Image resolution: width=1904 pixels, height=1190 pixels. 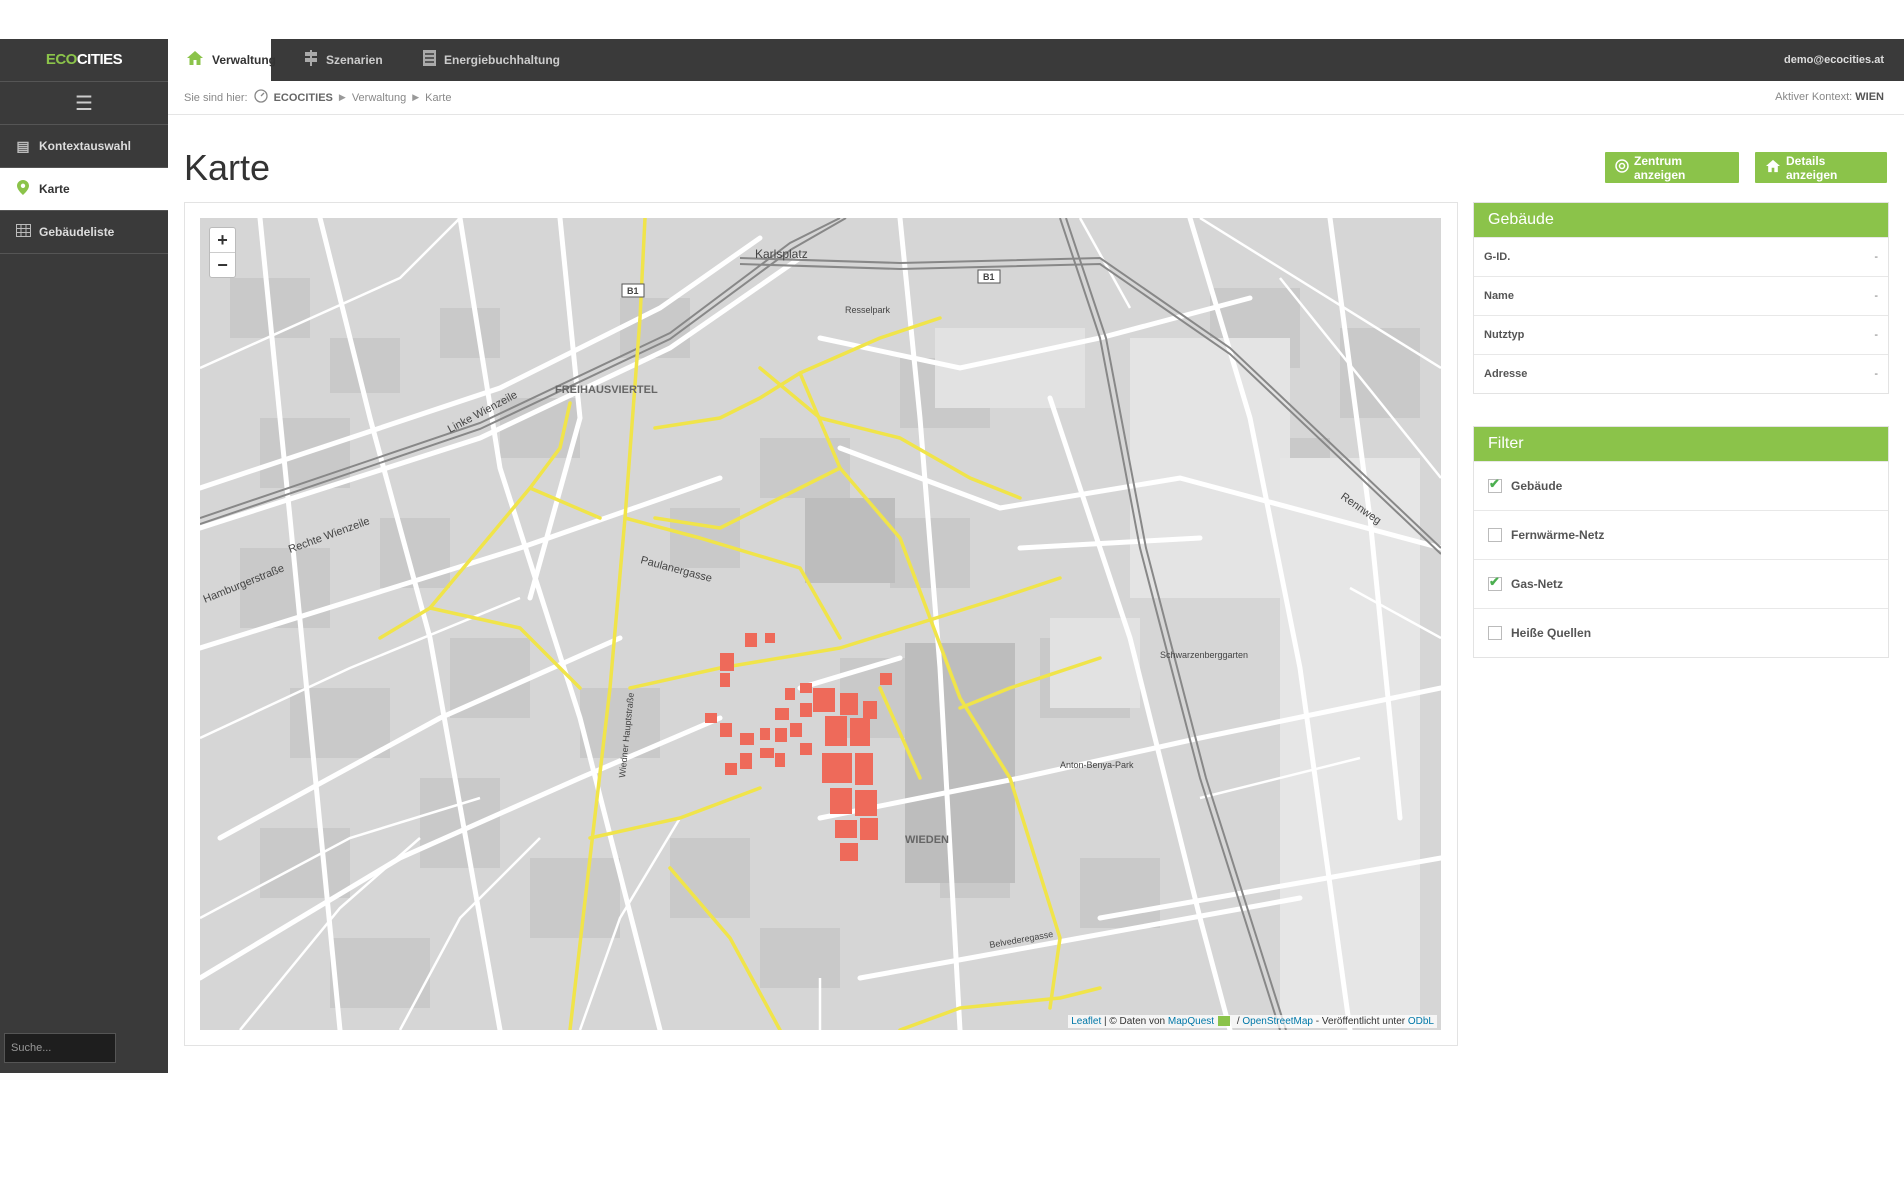 I want to click on layers-icon: ▤, so click(x=23, y=145).